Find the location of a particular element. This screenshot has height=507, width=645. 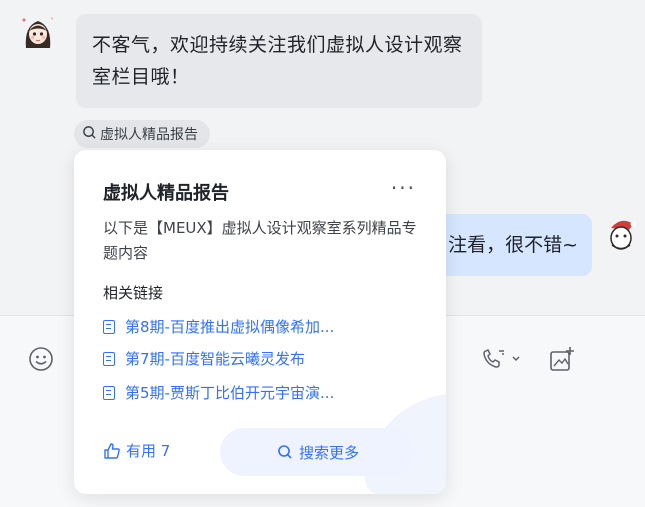

related-link-label: 第7期-百度智能云曦灵发布 is located at coordinates (215, 359).